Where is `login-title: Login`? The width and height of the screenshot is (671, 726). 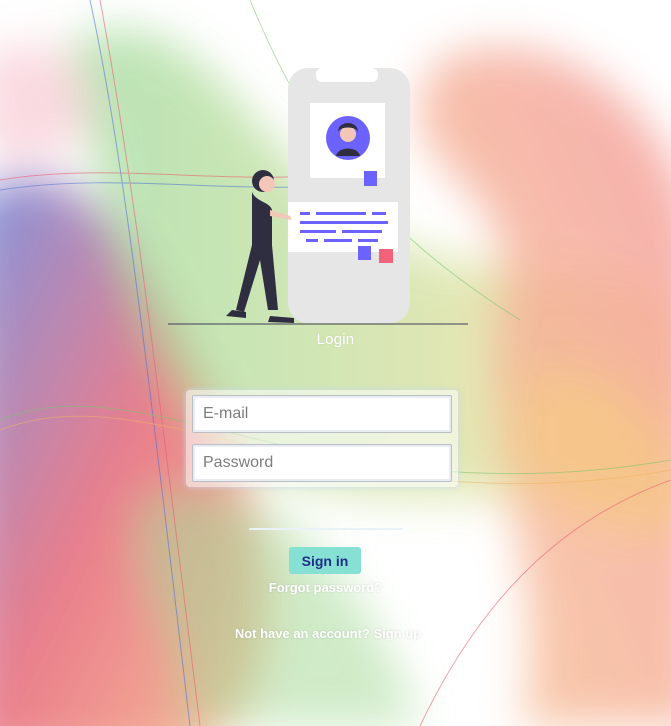 login-title: Login is located at coordinates (335, 339).